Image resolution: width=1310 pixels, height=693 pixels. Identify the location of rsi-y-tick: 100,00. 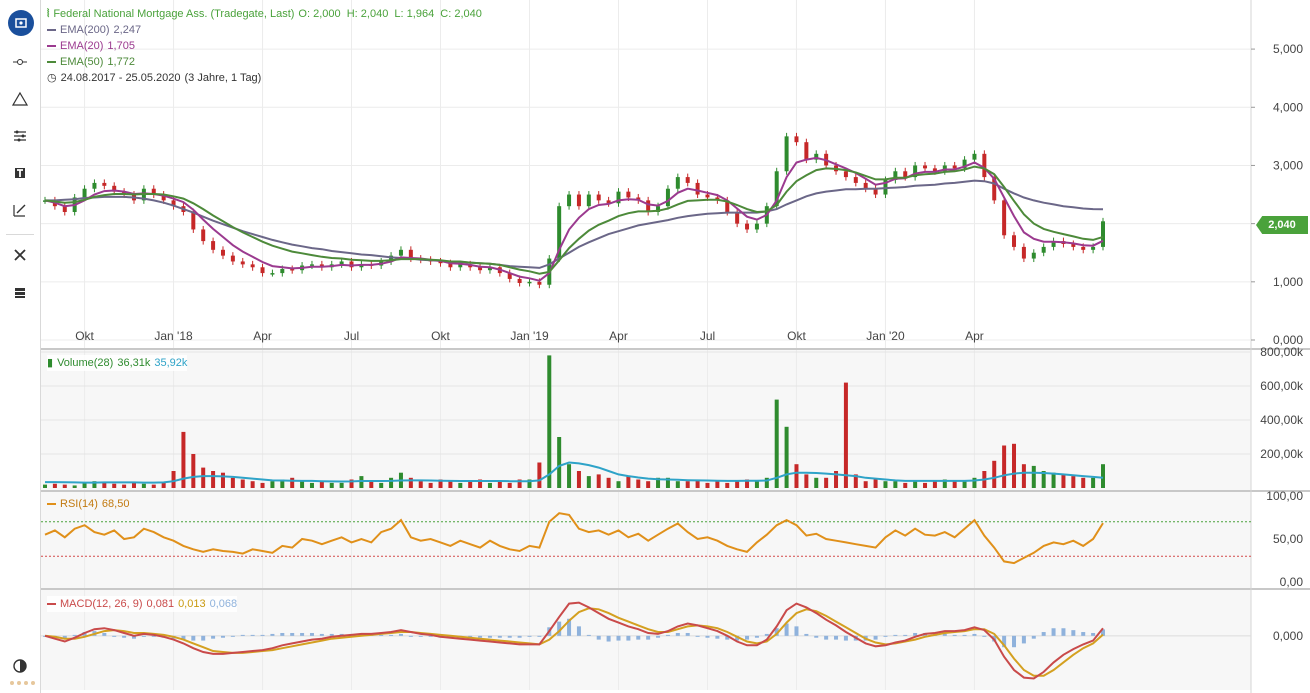
(1284, 496).